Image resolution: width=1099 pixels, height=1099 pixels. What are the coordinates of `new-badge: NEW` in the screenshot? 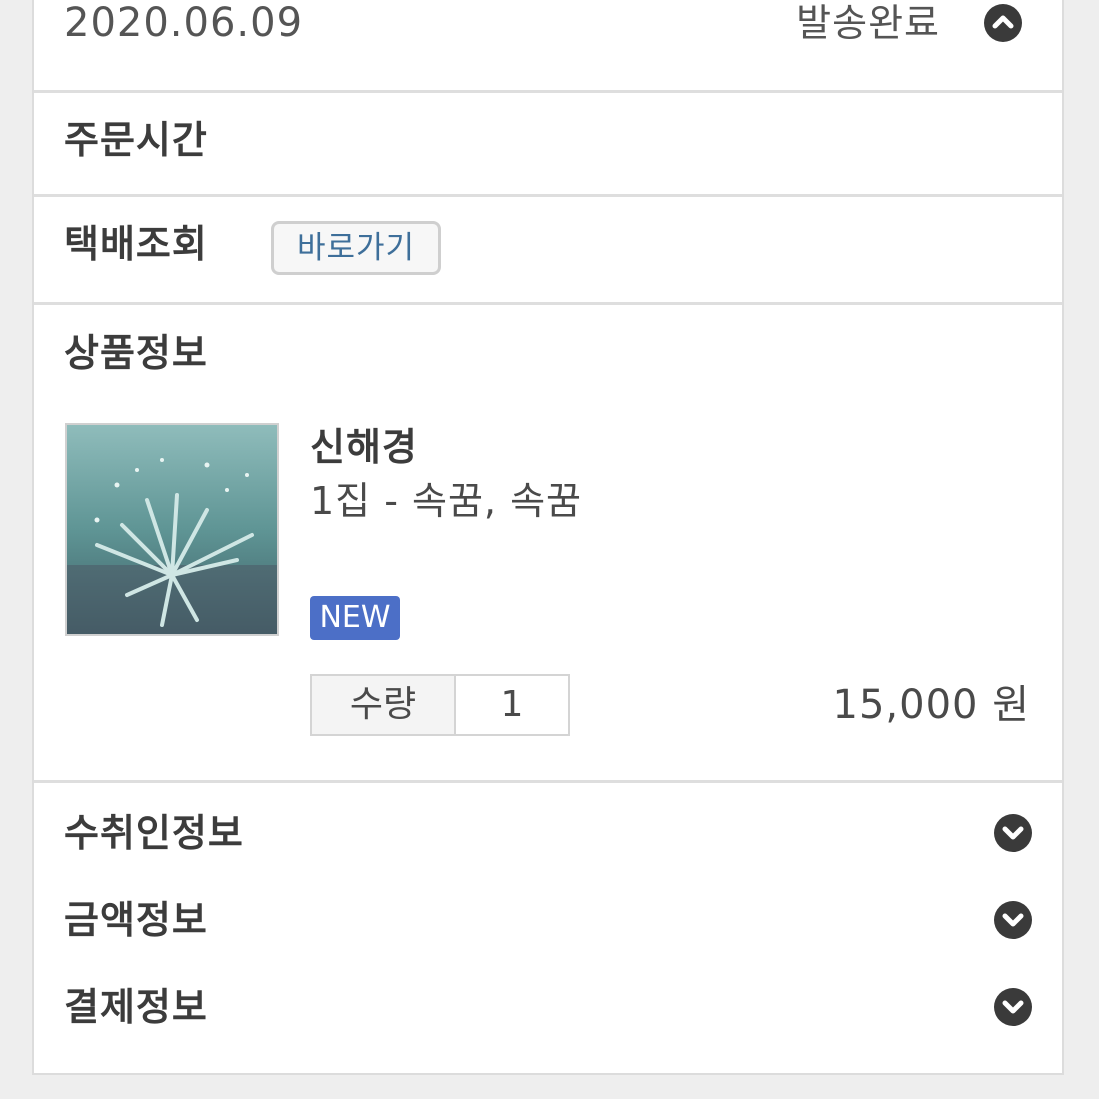 It's located at (355, 618).